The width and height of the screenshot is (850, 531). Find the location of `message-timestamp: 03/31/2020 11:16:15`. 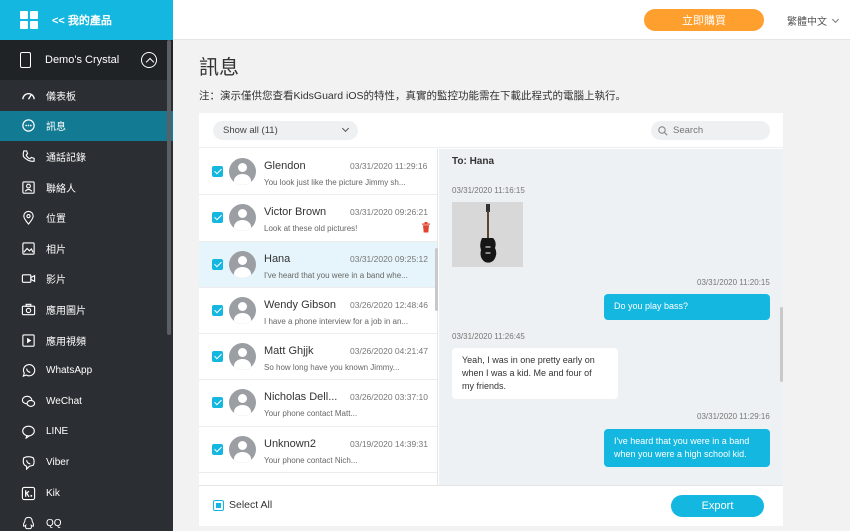

message-timestamp: 03/31/2020 11:16:15 is located at coordinates (488, 190).